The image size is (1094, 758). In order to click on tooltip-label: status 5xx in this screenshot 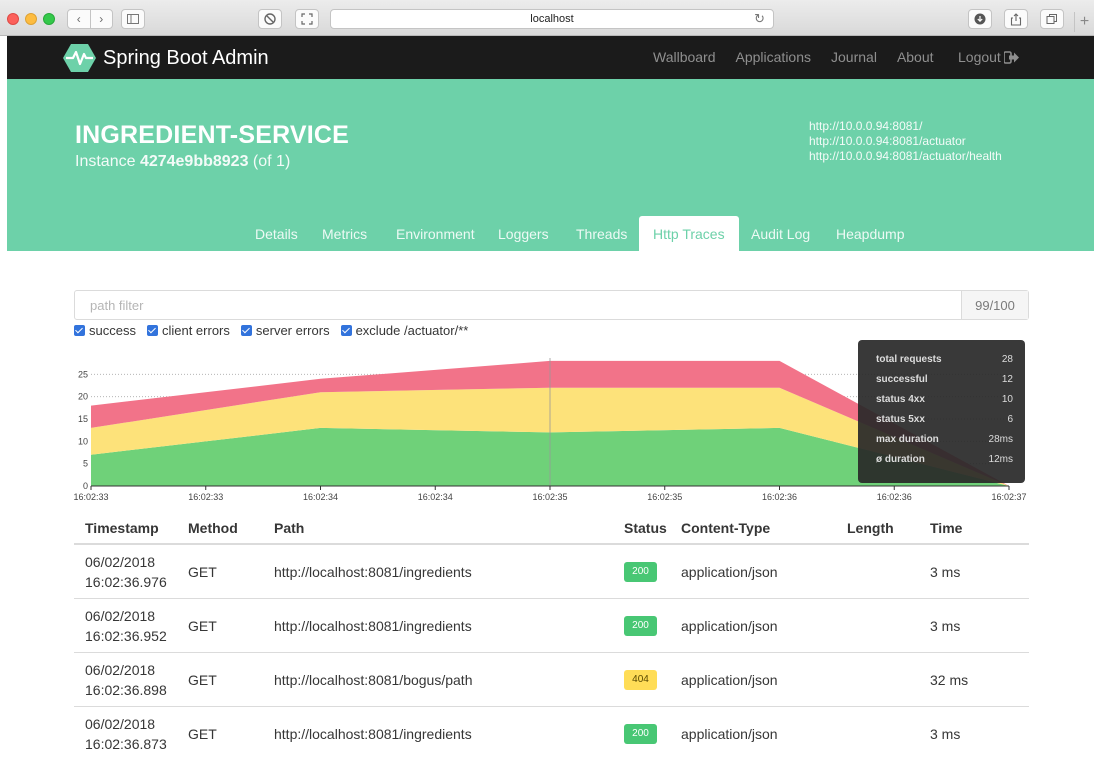, I will do `click(900, 419)`.